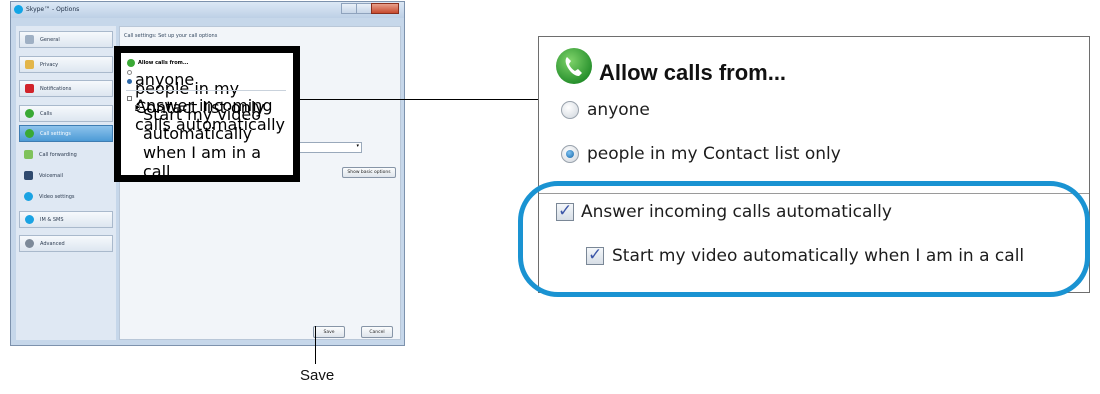  What do you see at coordinates (66, 176) in the screenshot?
I see `nav-voicemail: Voicemail` at bounding box center [66, 176].